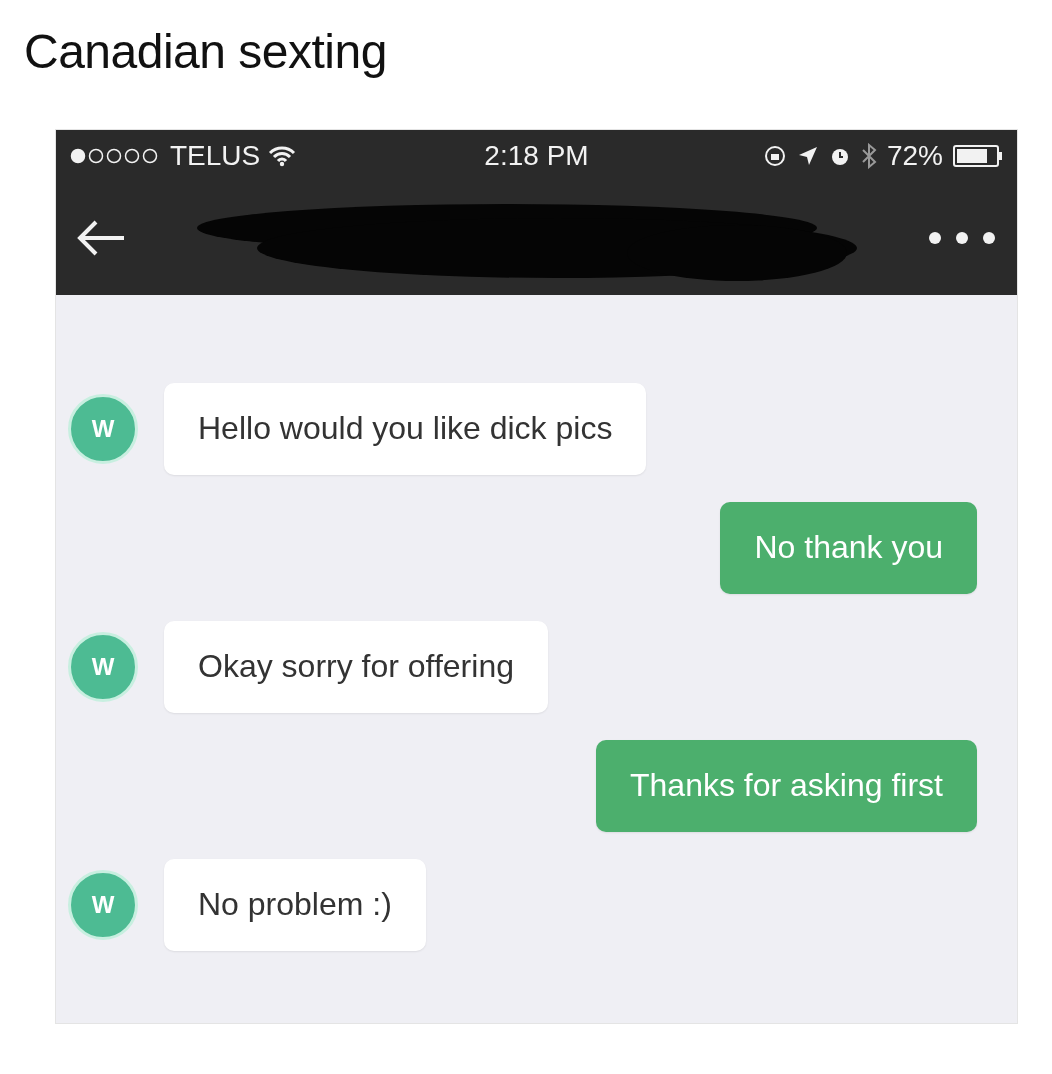  Describe the element at coordinates (848, 547) in the screenshot. I see `message-bubble: No thank you` at that location.